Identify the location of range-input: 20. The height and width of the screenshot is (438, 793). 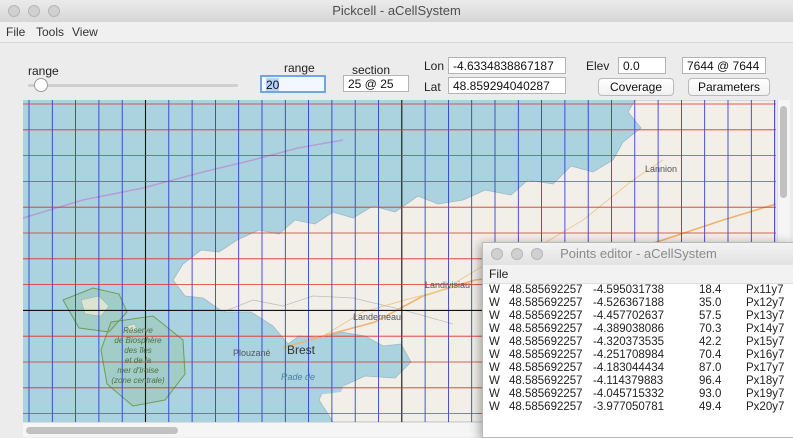
(293, 84).